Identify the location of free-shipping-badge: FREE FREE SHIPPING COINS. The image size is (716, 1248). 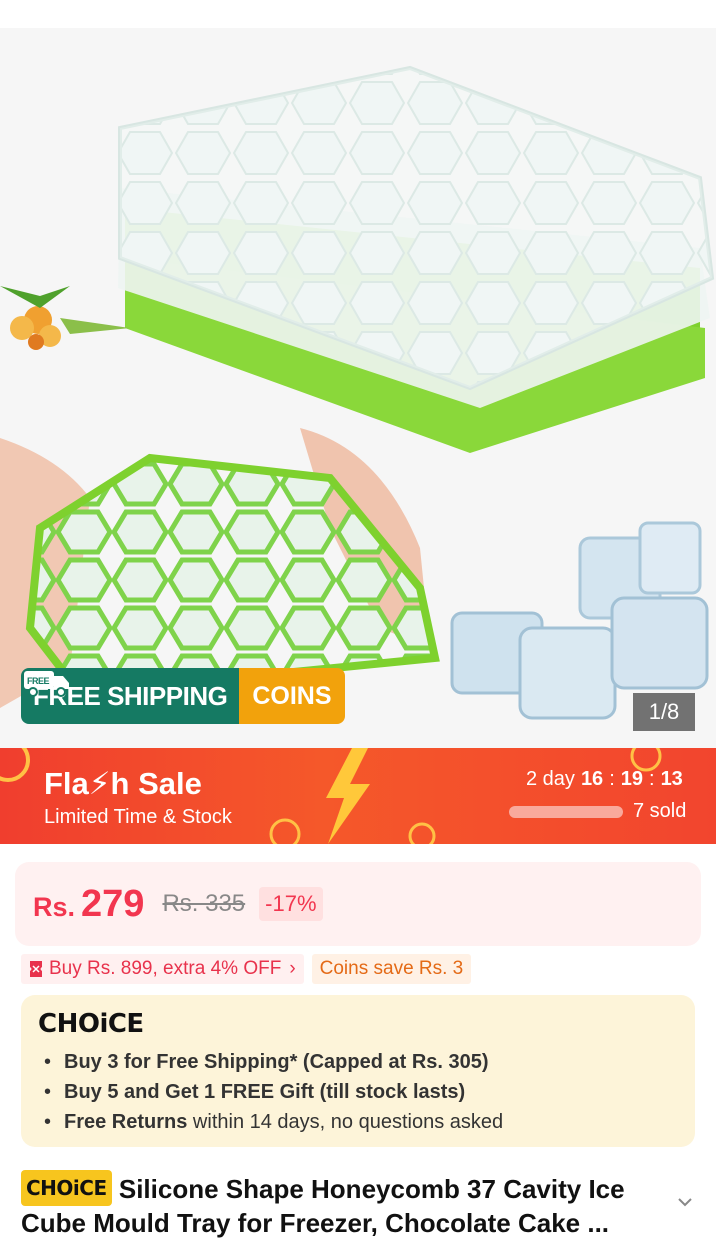
(183, 696).